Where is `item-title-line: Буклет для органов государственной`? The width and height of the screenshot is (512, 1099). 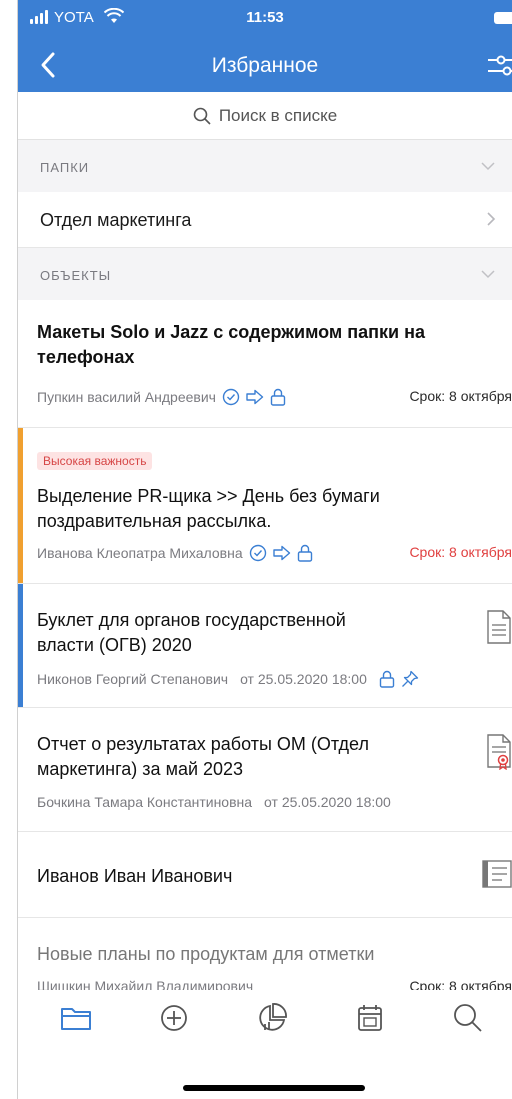 item-title-line: Буклет для органов государственной is located at coordinates (191, 620).